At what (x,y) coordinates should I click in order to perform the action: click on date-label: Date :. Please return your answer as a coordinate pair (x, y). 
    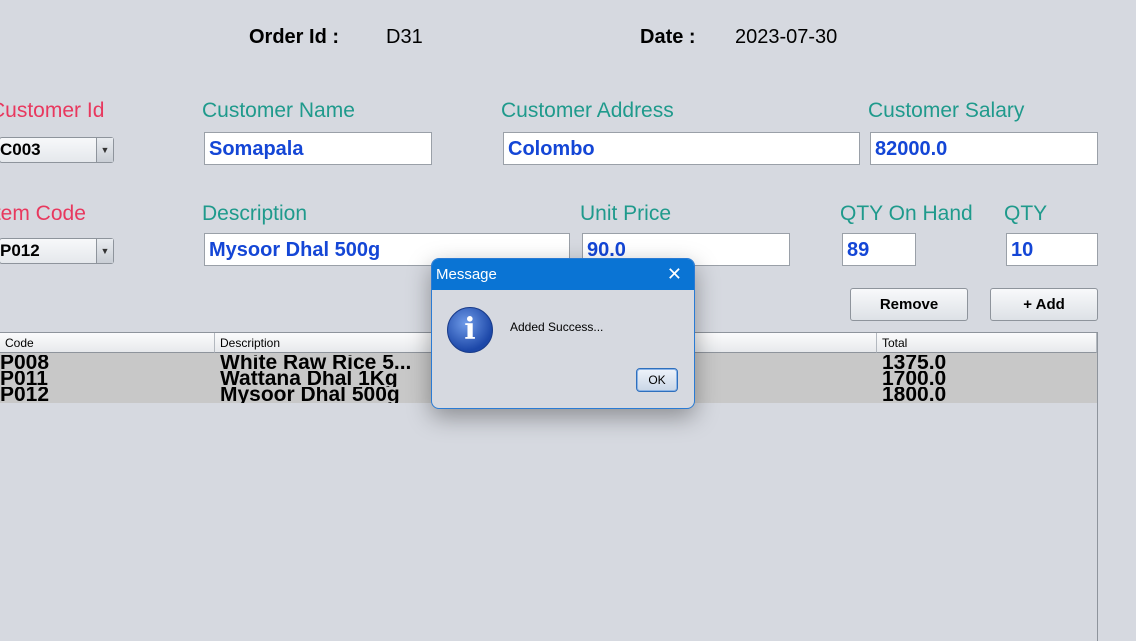
    Looking at the image, I should click on (668, 37).